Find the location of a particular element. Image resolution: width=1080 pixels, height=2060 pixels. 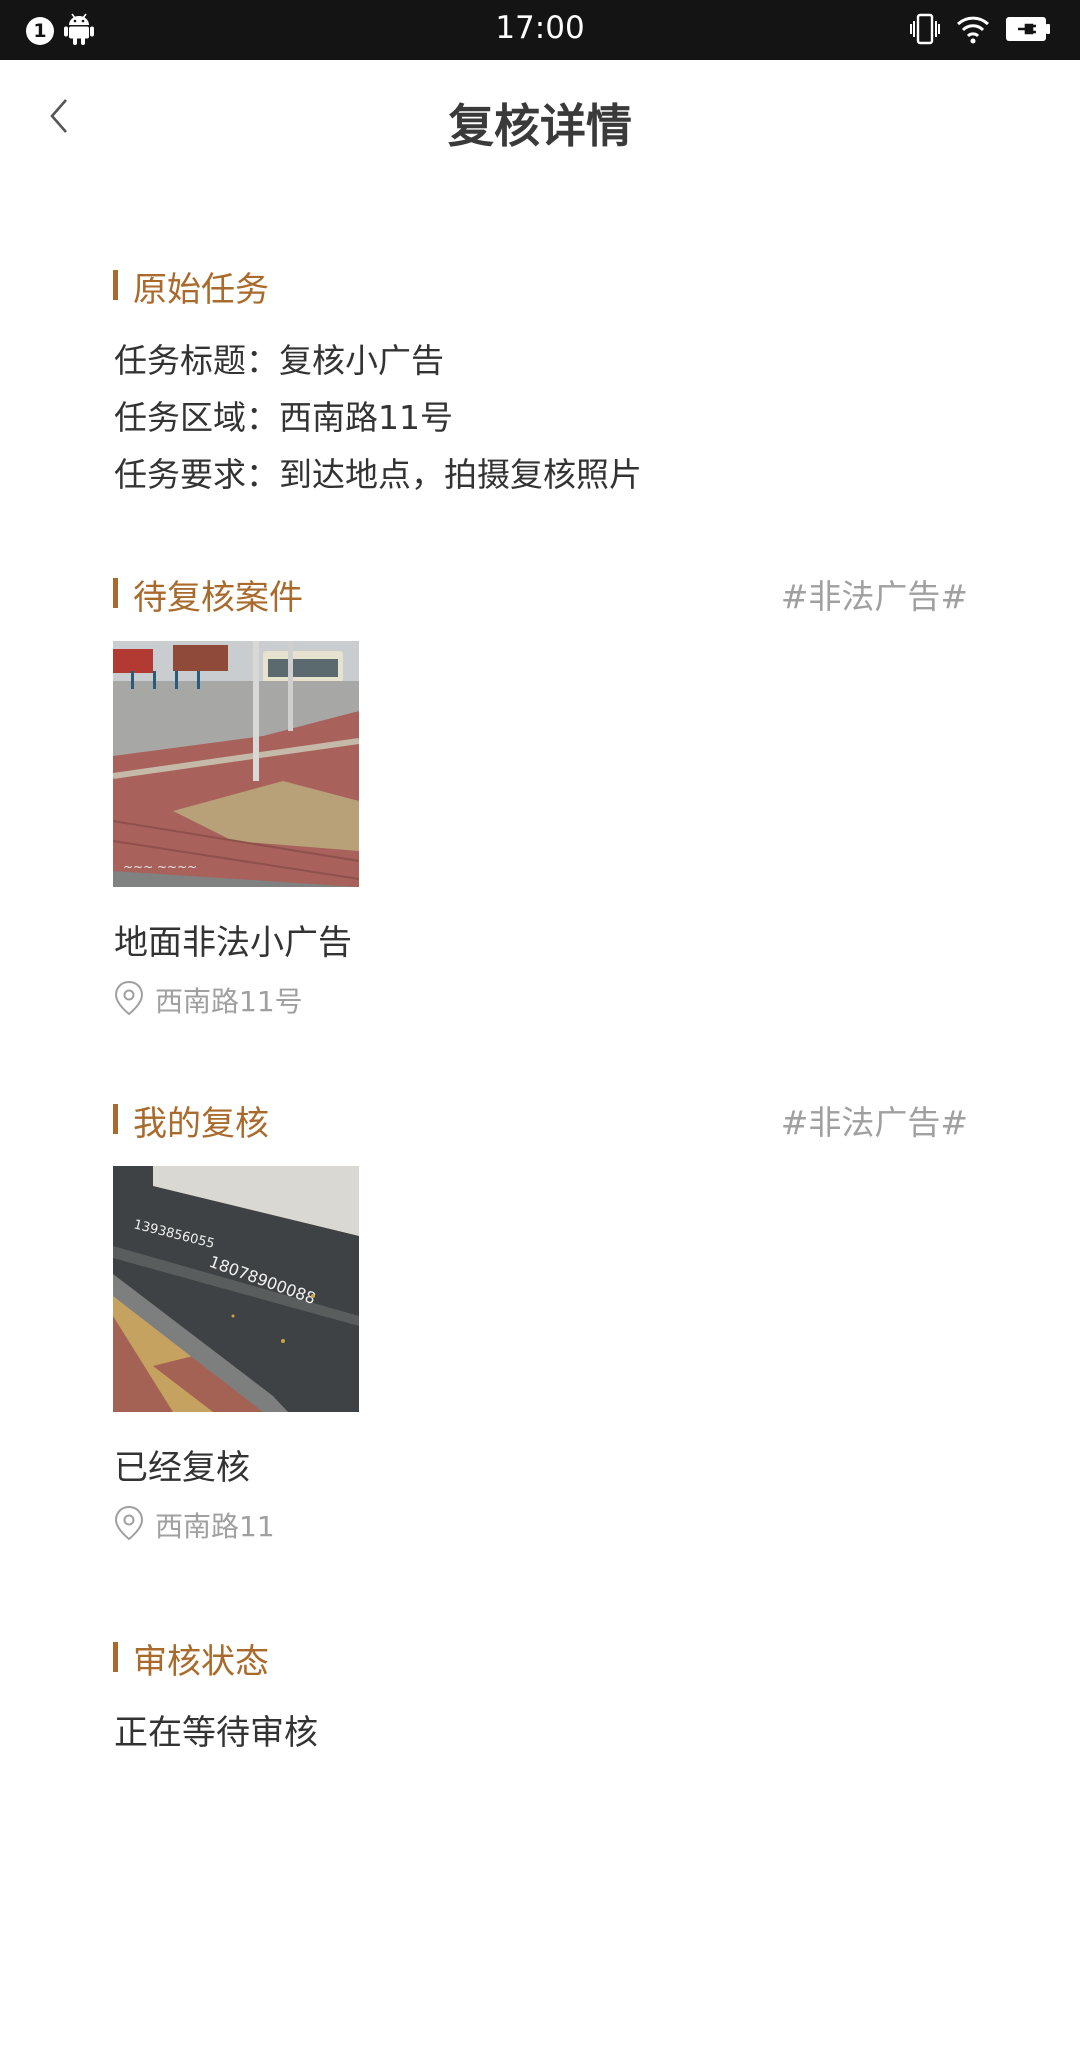

task-area-line: 任务区域：西南路11号 is located at coordinates (283, 415).